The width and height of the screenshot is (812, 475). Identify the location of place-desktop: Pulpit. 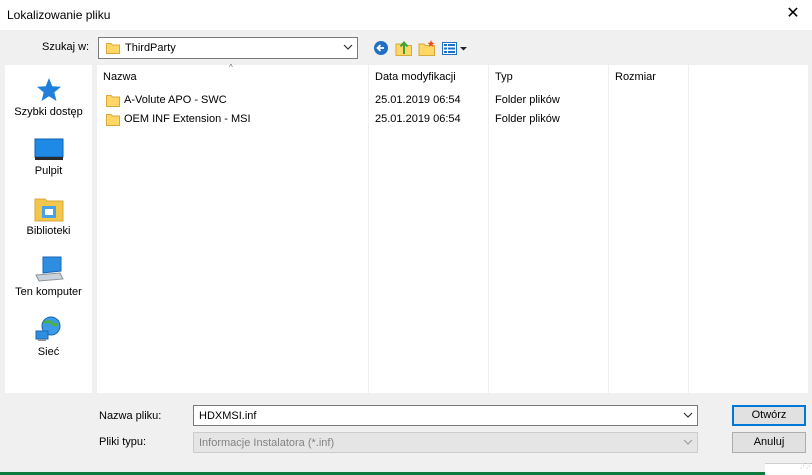
(48, 157).